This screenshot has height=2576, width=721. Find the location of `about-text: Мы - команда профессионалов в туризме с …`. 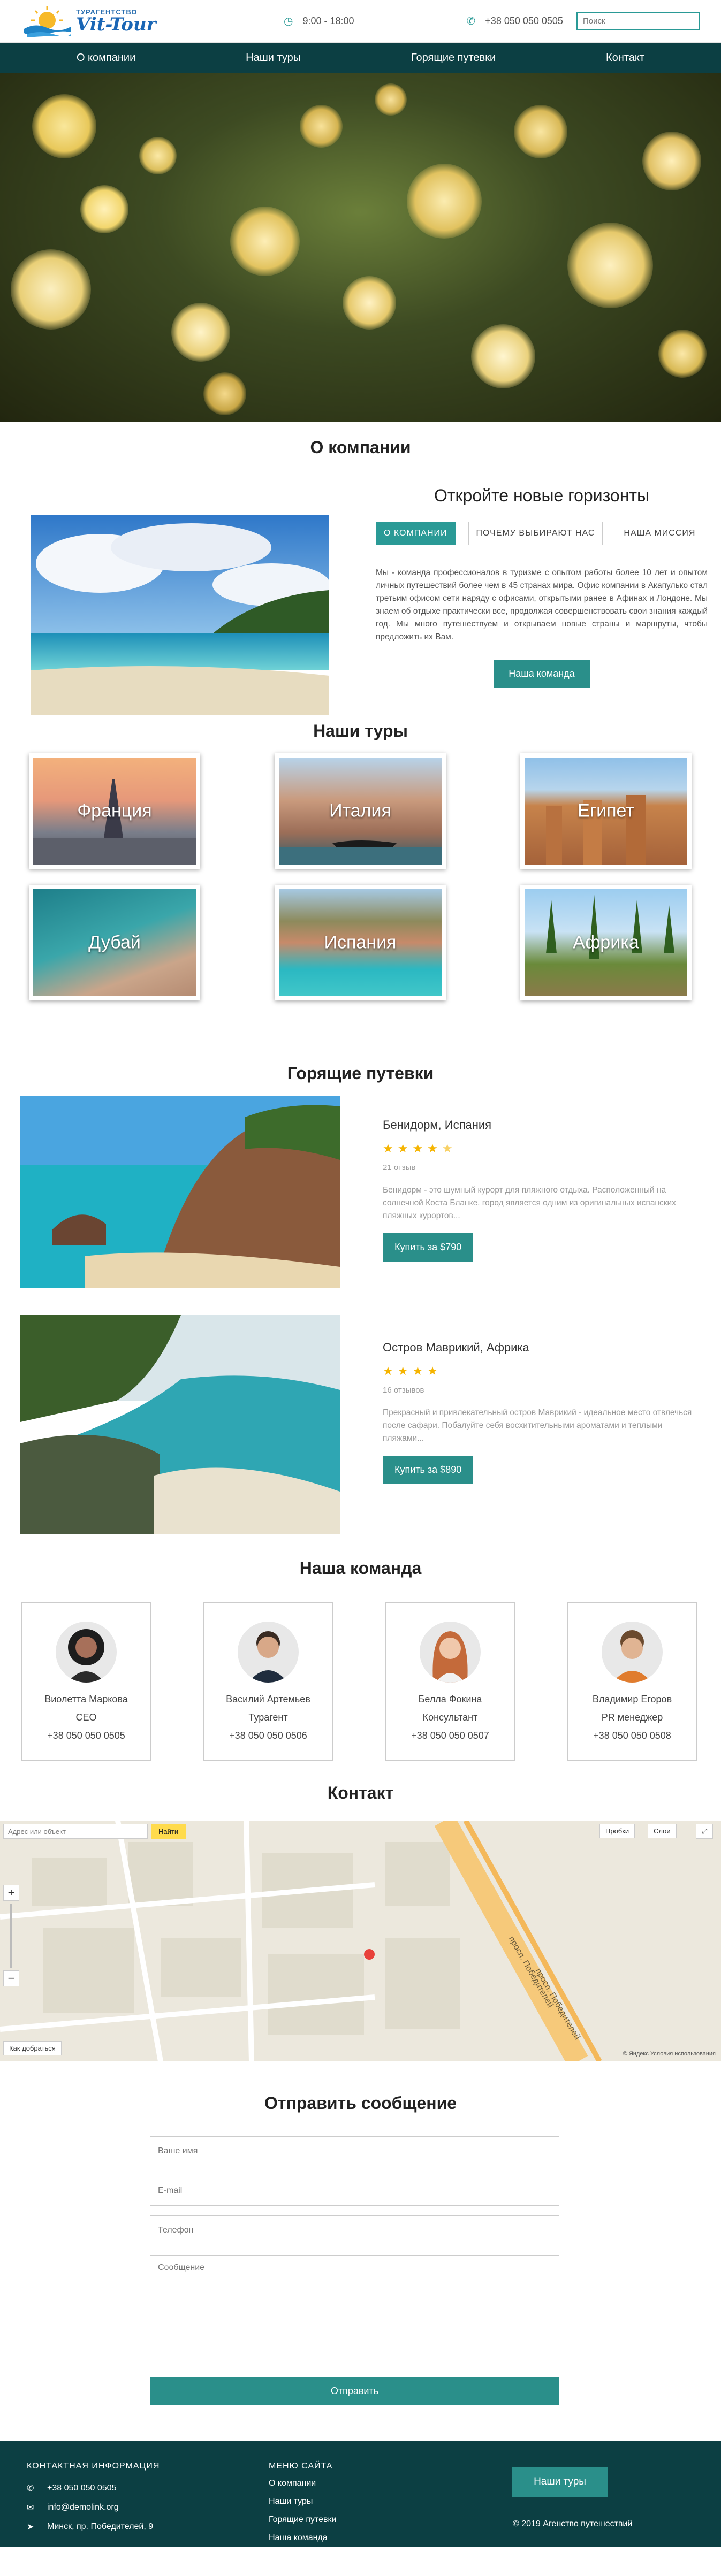

about-text: Мы - команда профессионалов в туризме с … is located at coordinates (542, 604).